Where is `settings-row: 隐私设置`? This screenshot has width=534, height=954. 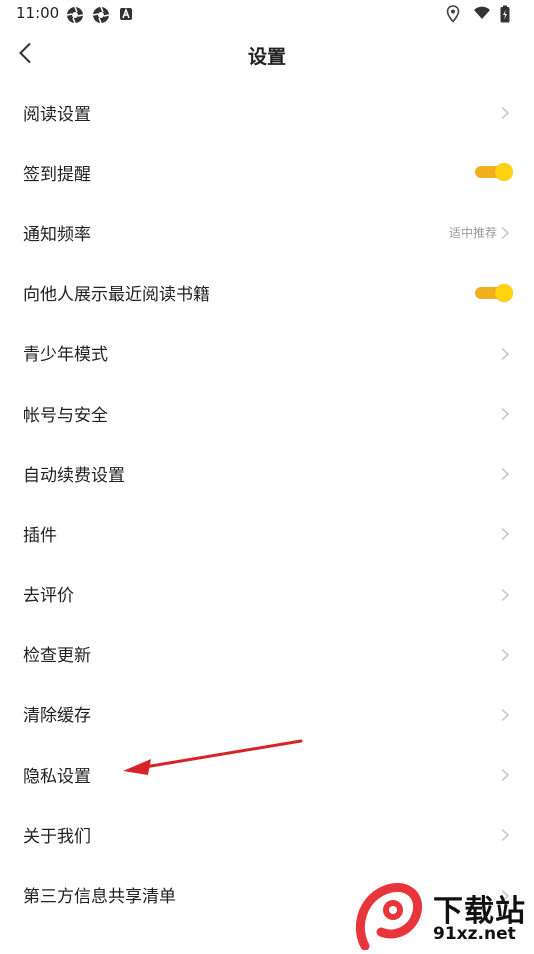 settings-row: 隐私设置 is located at coordinates (267, 774).